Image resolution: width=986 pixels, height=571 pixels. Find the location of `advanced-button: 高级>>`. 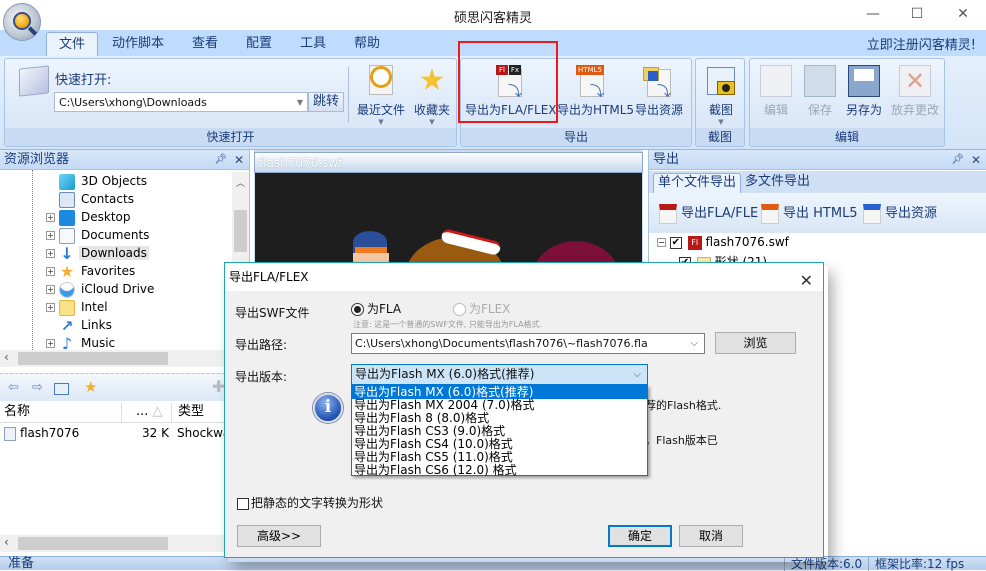

advanced-button: 高级>> is located at coordinates (279, 536).